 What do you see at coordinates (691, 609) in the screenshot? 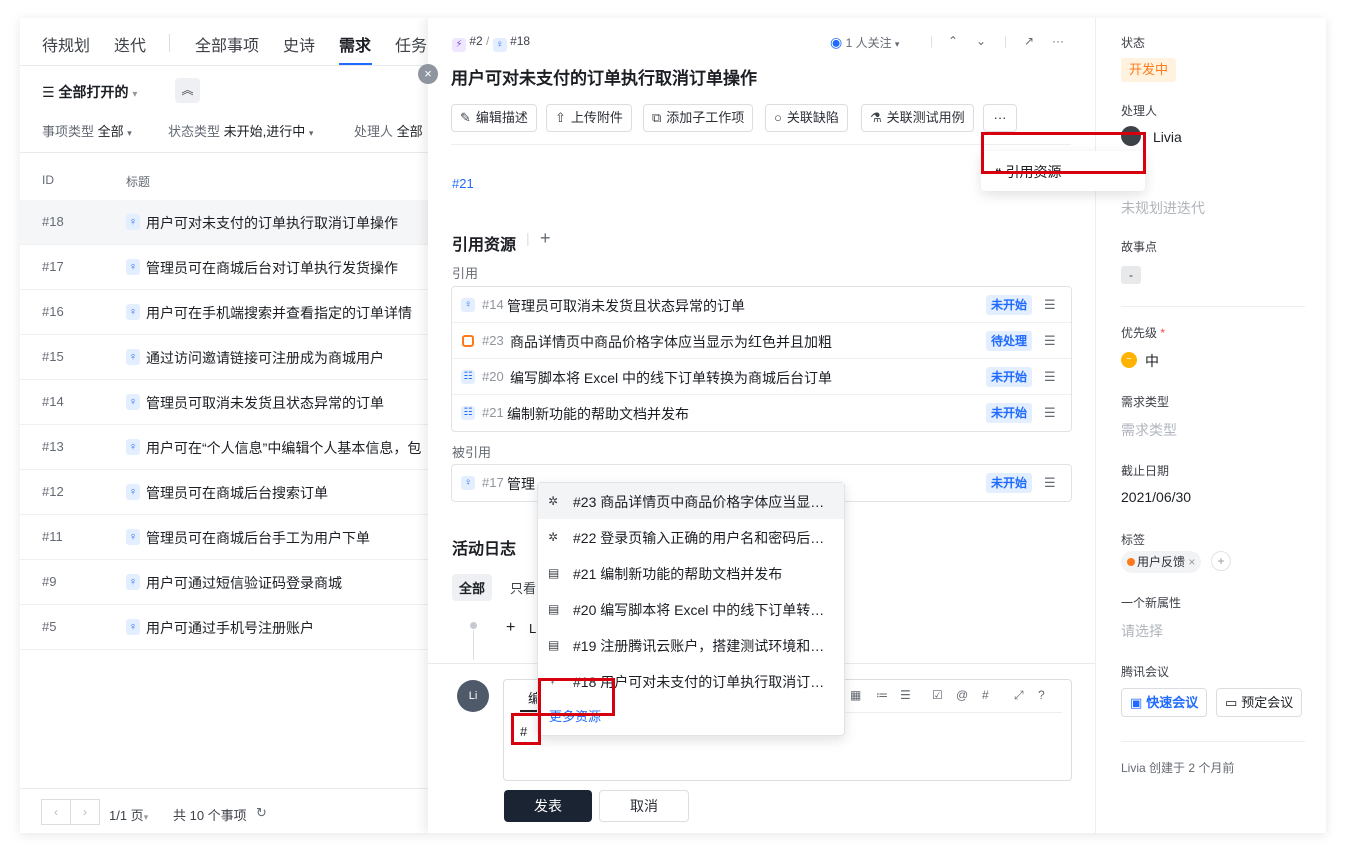
I see `list-item: ▤ #20 编写脚本将 Excel 中的线下订单转换为商城后台订单` at bounding box center [691, 609].